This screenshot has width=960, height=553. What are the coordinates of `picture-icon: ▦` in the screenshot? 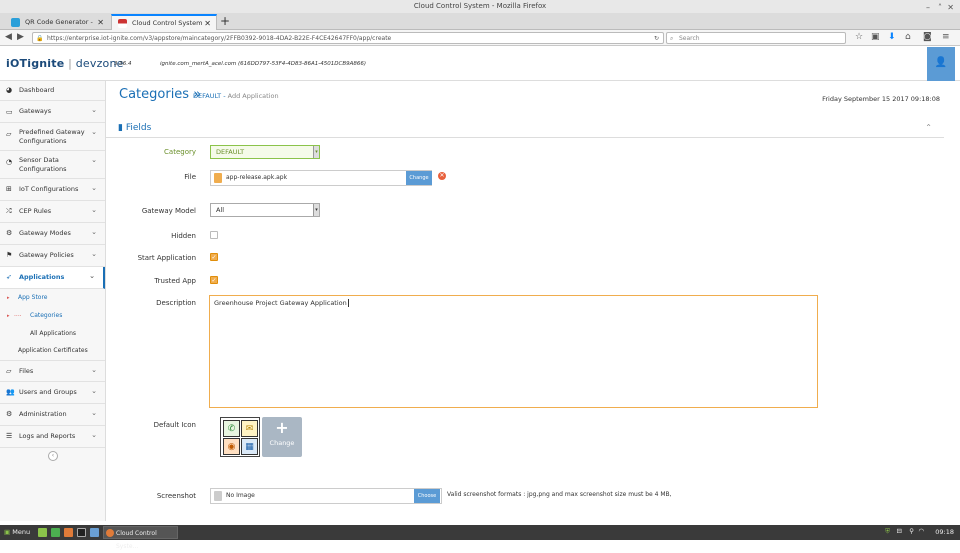 It's located at (249, 446).